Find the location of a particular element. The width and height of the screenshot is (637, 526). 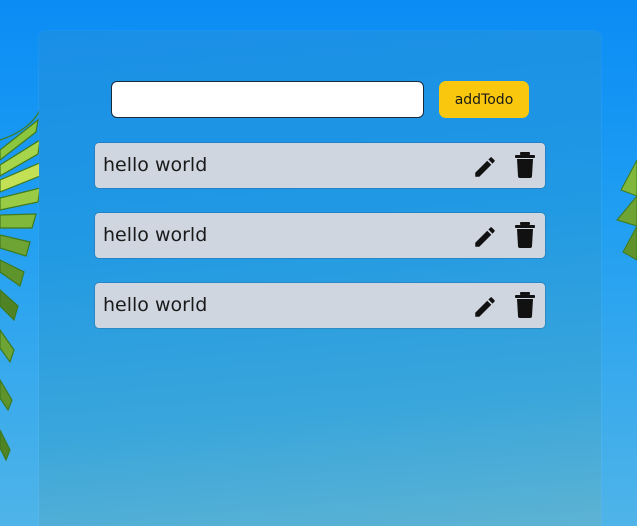

add-todo-button: addTodo is located at coordinates (484, 99).